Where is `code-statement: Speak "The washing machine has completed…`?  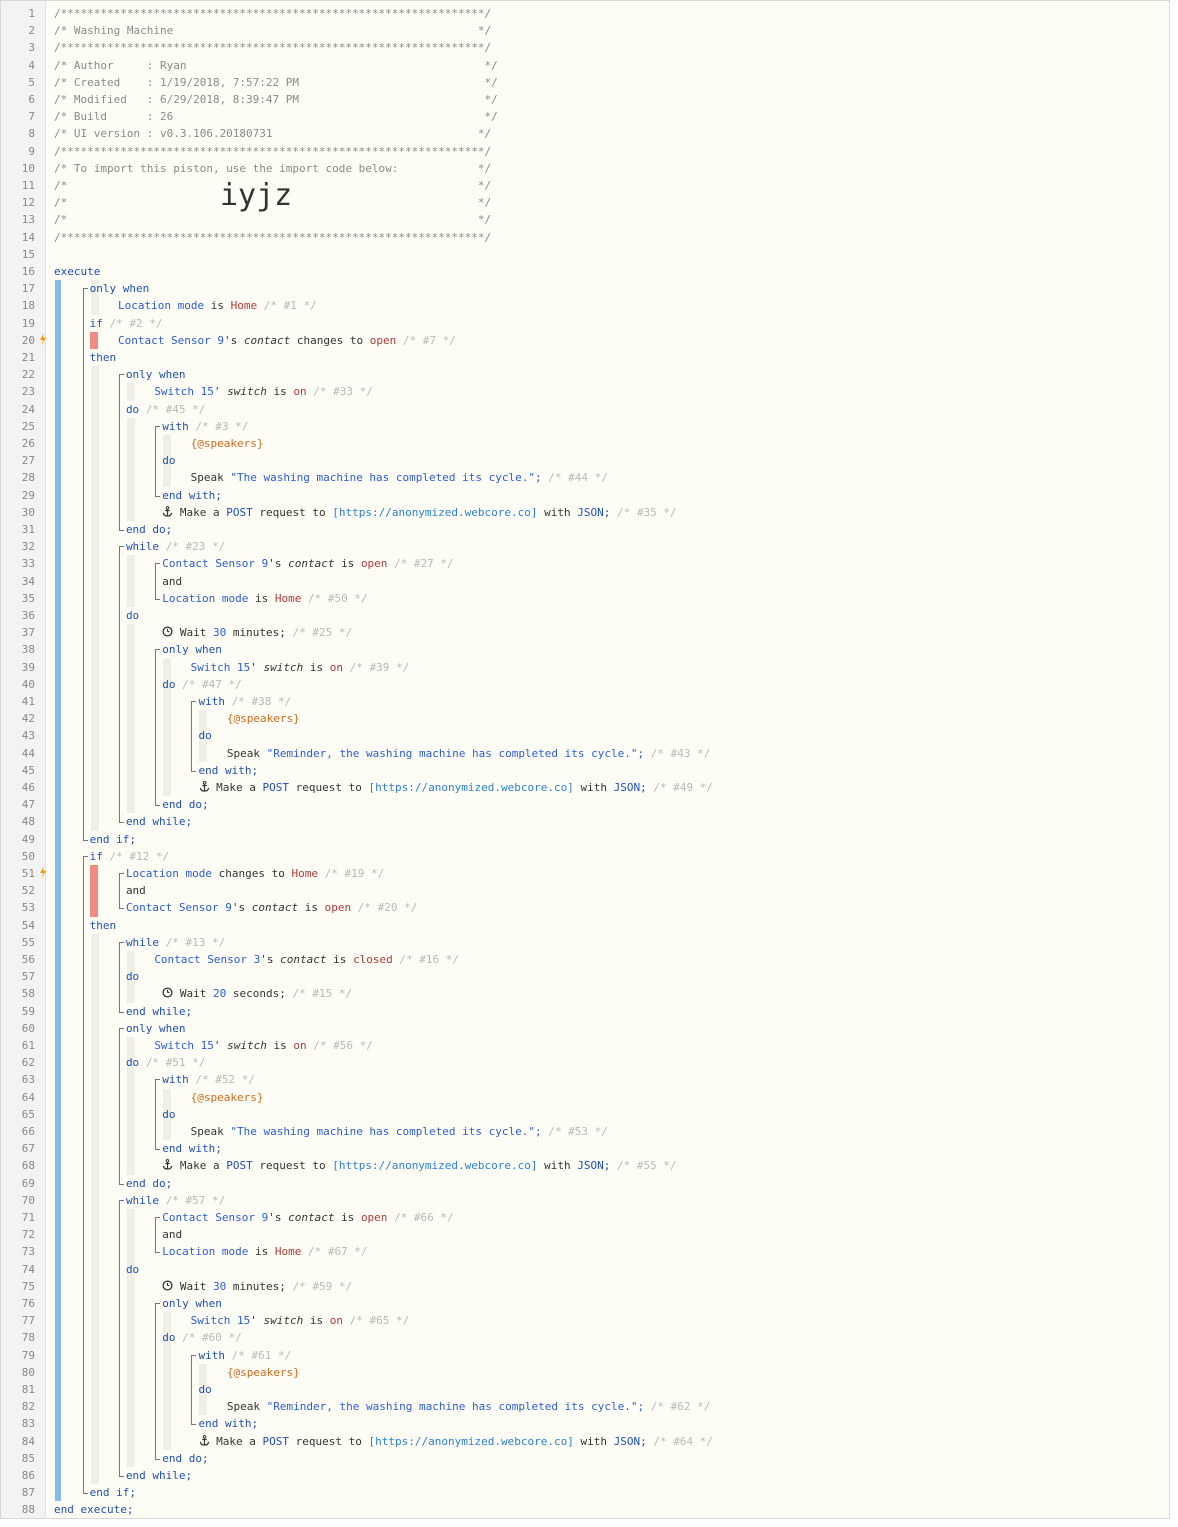 code-statement: Speak "The washing machine has completed… is located at coordinates (399, 1131).